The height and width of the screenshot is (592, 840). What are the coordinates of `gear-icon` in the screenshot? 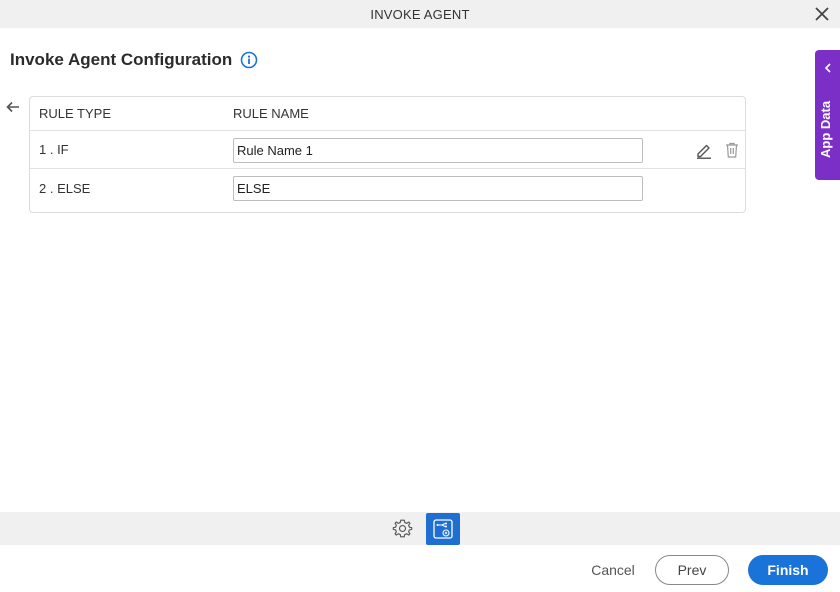 It's located at (402, 528).